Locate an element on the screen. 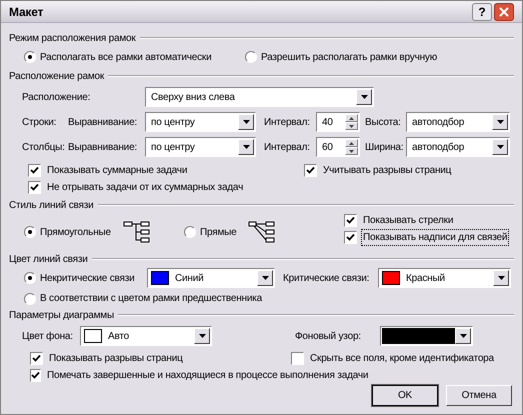 This screenshot has height=415, width=523. radio-option: Располагать все рамки автоматически is located at coordinates (134, 57).